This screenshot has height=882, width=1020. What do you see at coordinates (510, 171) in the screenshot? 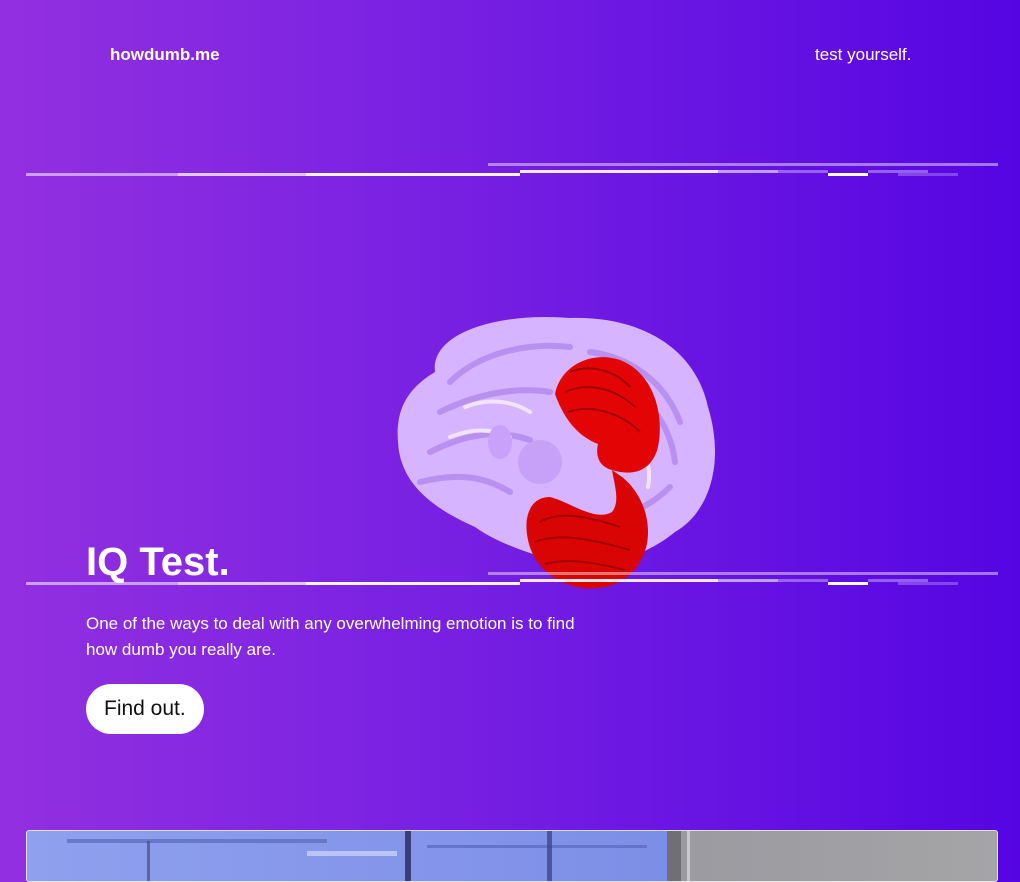
I see `decorative-stripes-top` at bounding box center [510, 171].